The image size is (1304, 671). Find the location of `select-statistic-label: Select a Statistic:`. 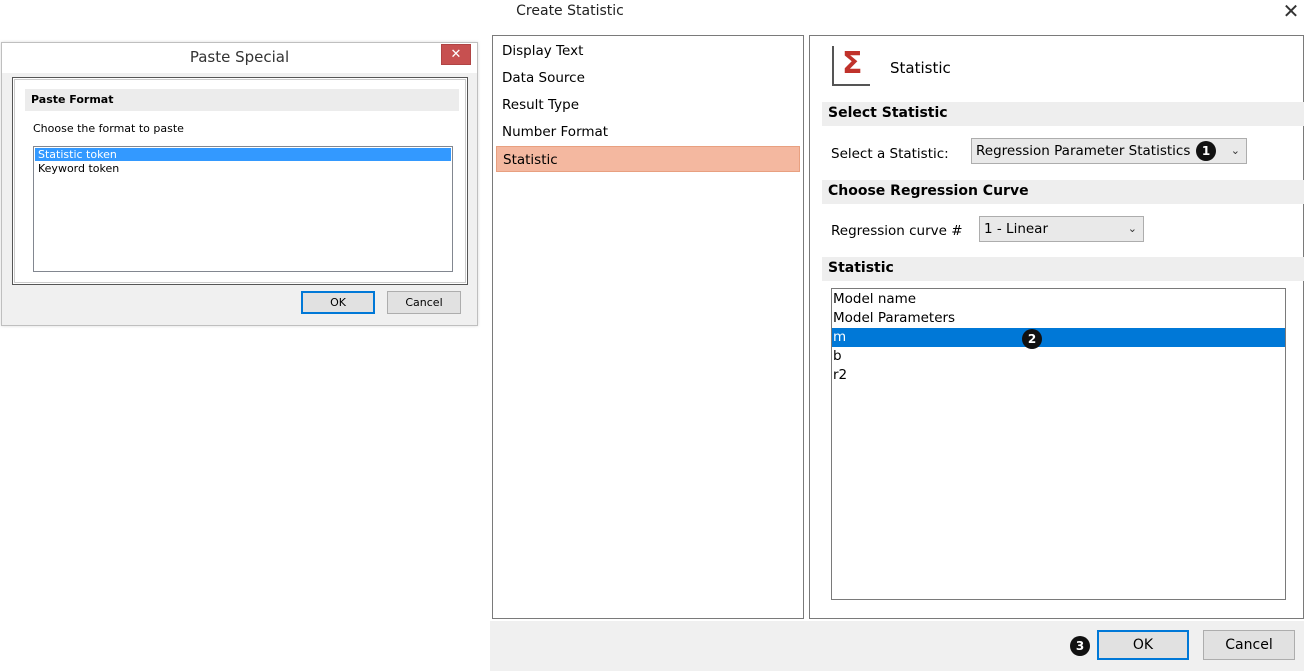

select-statistic-label: Select a Statistic: is located at coordinates (890, 154).